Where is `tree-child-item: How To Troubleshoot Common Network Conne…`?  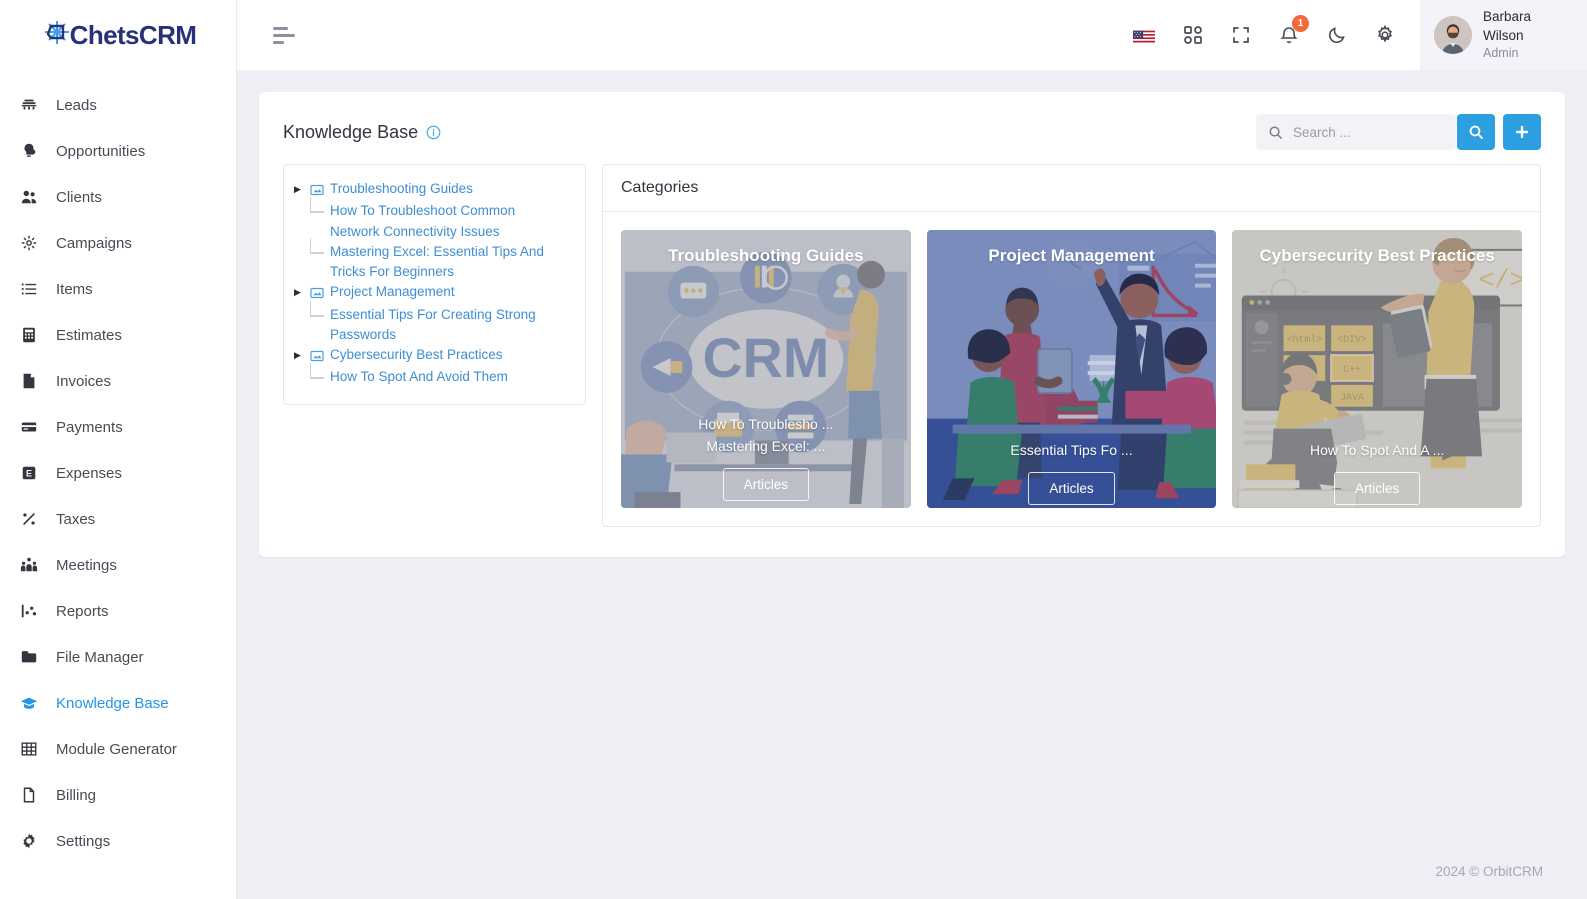 tree-child-item: How To Troubleshoot Common Network Conne… is located at coordinates (433, 219).